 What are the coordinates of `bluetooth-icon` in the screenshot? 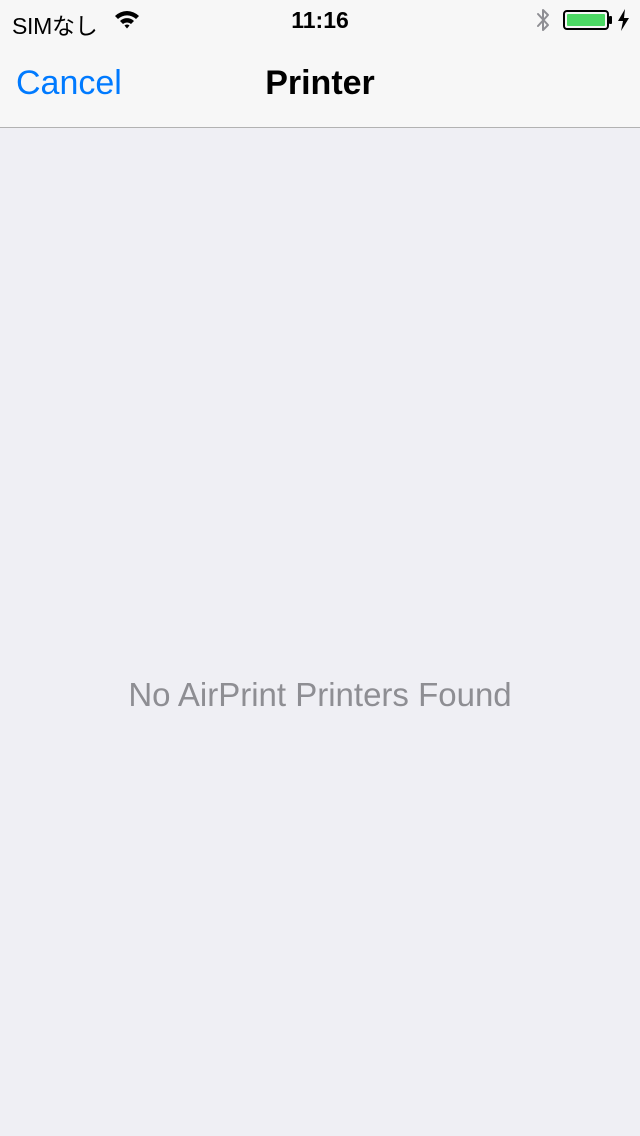 It's located at (543, 20).